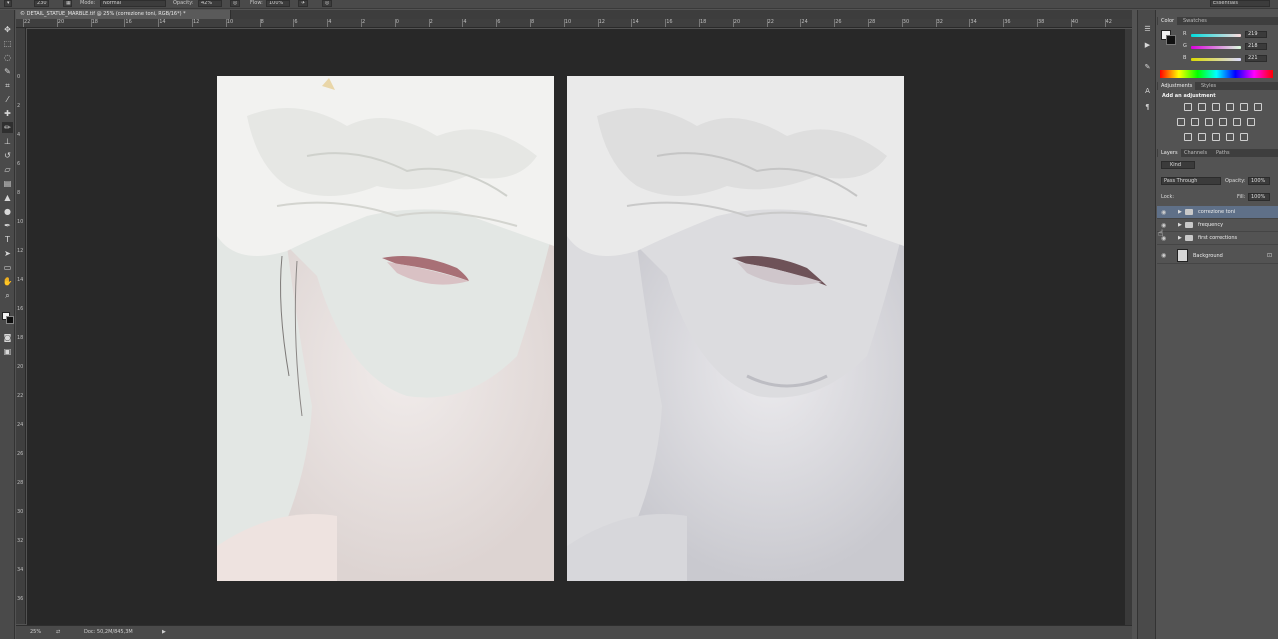  What do you see at coordinates (1251, 122) in the screenshot?
I see `color-lookup-icon` at bounding box center [1251, 122].